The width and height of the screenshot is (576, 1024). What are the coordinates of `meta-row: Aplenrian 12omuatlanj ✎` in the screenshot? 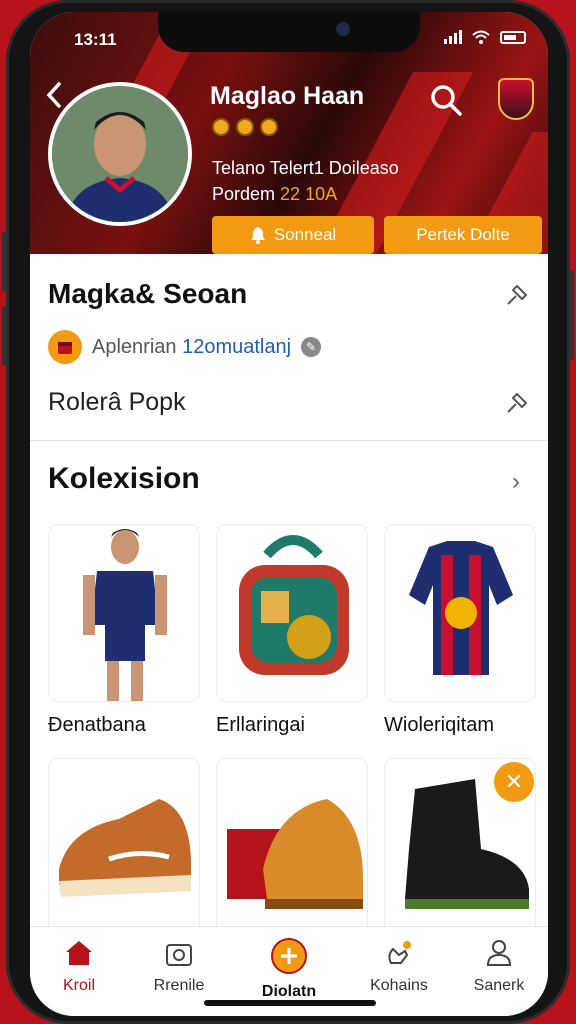 It's located at (185, 347).